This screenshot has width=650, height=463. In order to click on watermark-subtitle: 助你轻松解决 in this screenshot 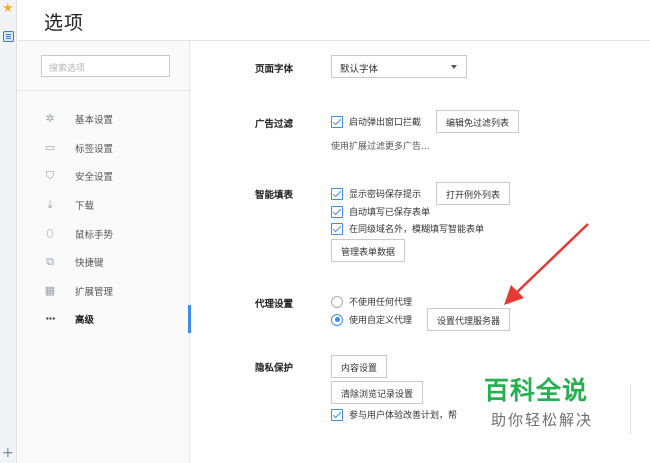, I will do `click(542, 420)`.